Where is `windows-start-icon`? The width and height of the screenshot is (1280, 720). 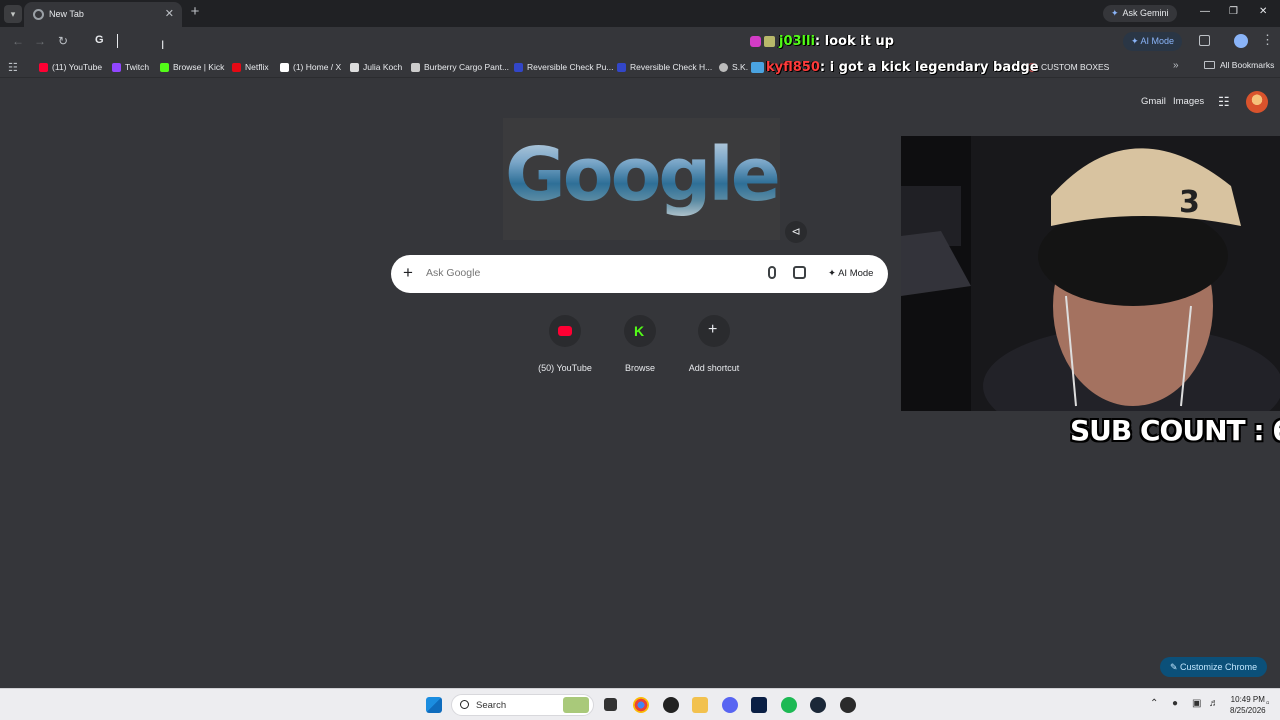
windows-start-icon is located at coordinates (434, 705).